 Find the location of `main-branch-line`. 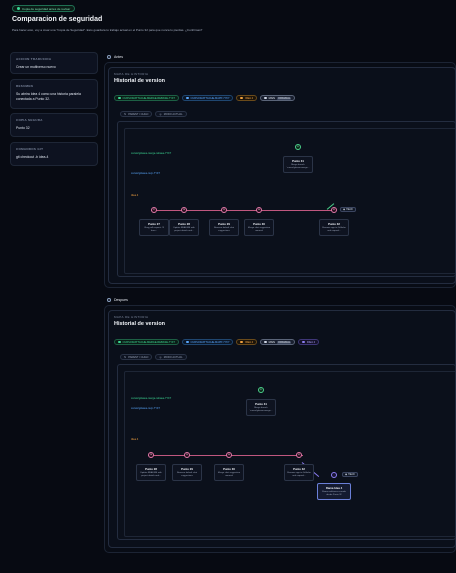

main-branch-line is located at coordinates (243, 210).